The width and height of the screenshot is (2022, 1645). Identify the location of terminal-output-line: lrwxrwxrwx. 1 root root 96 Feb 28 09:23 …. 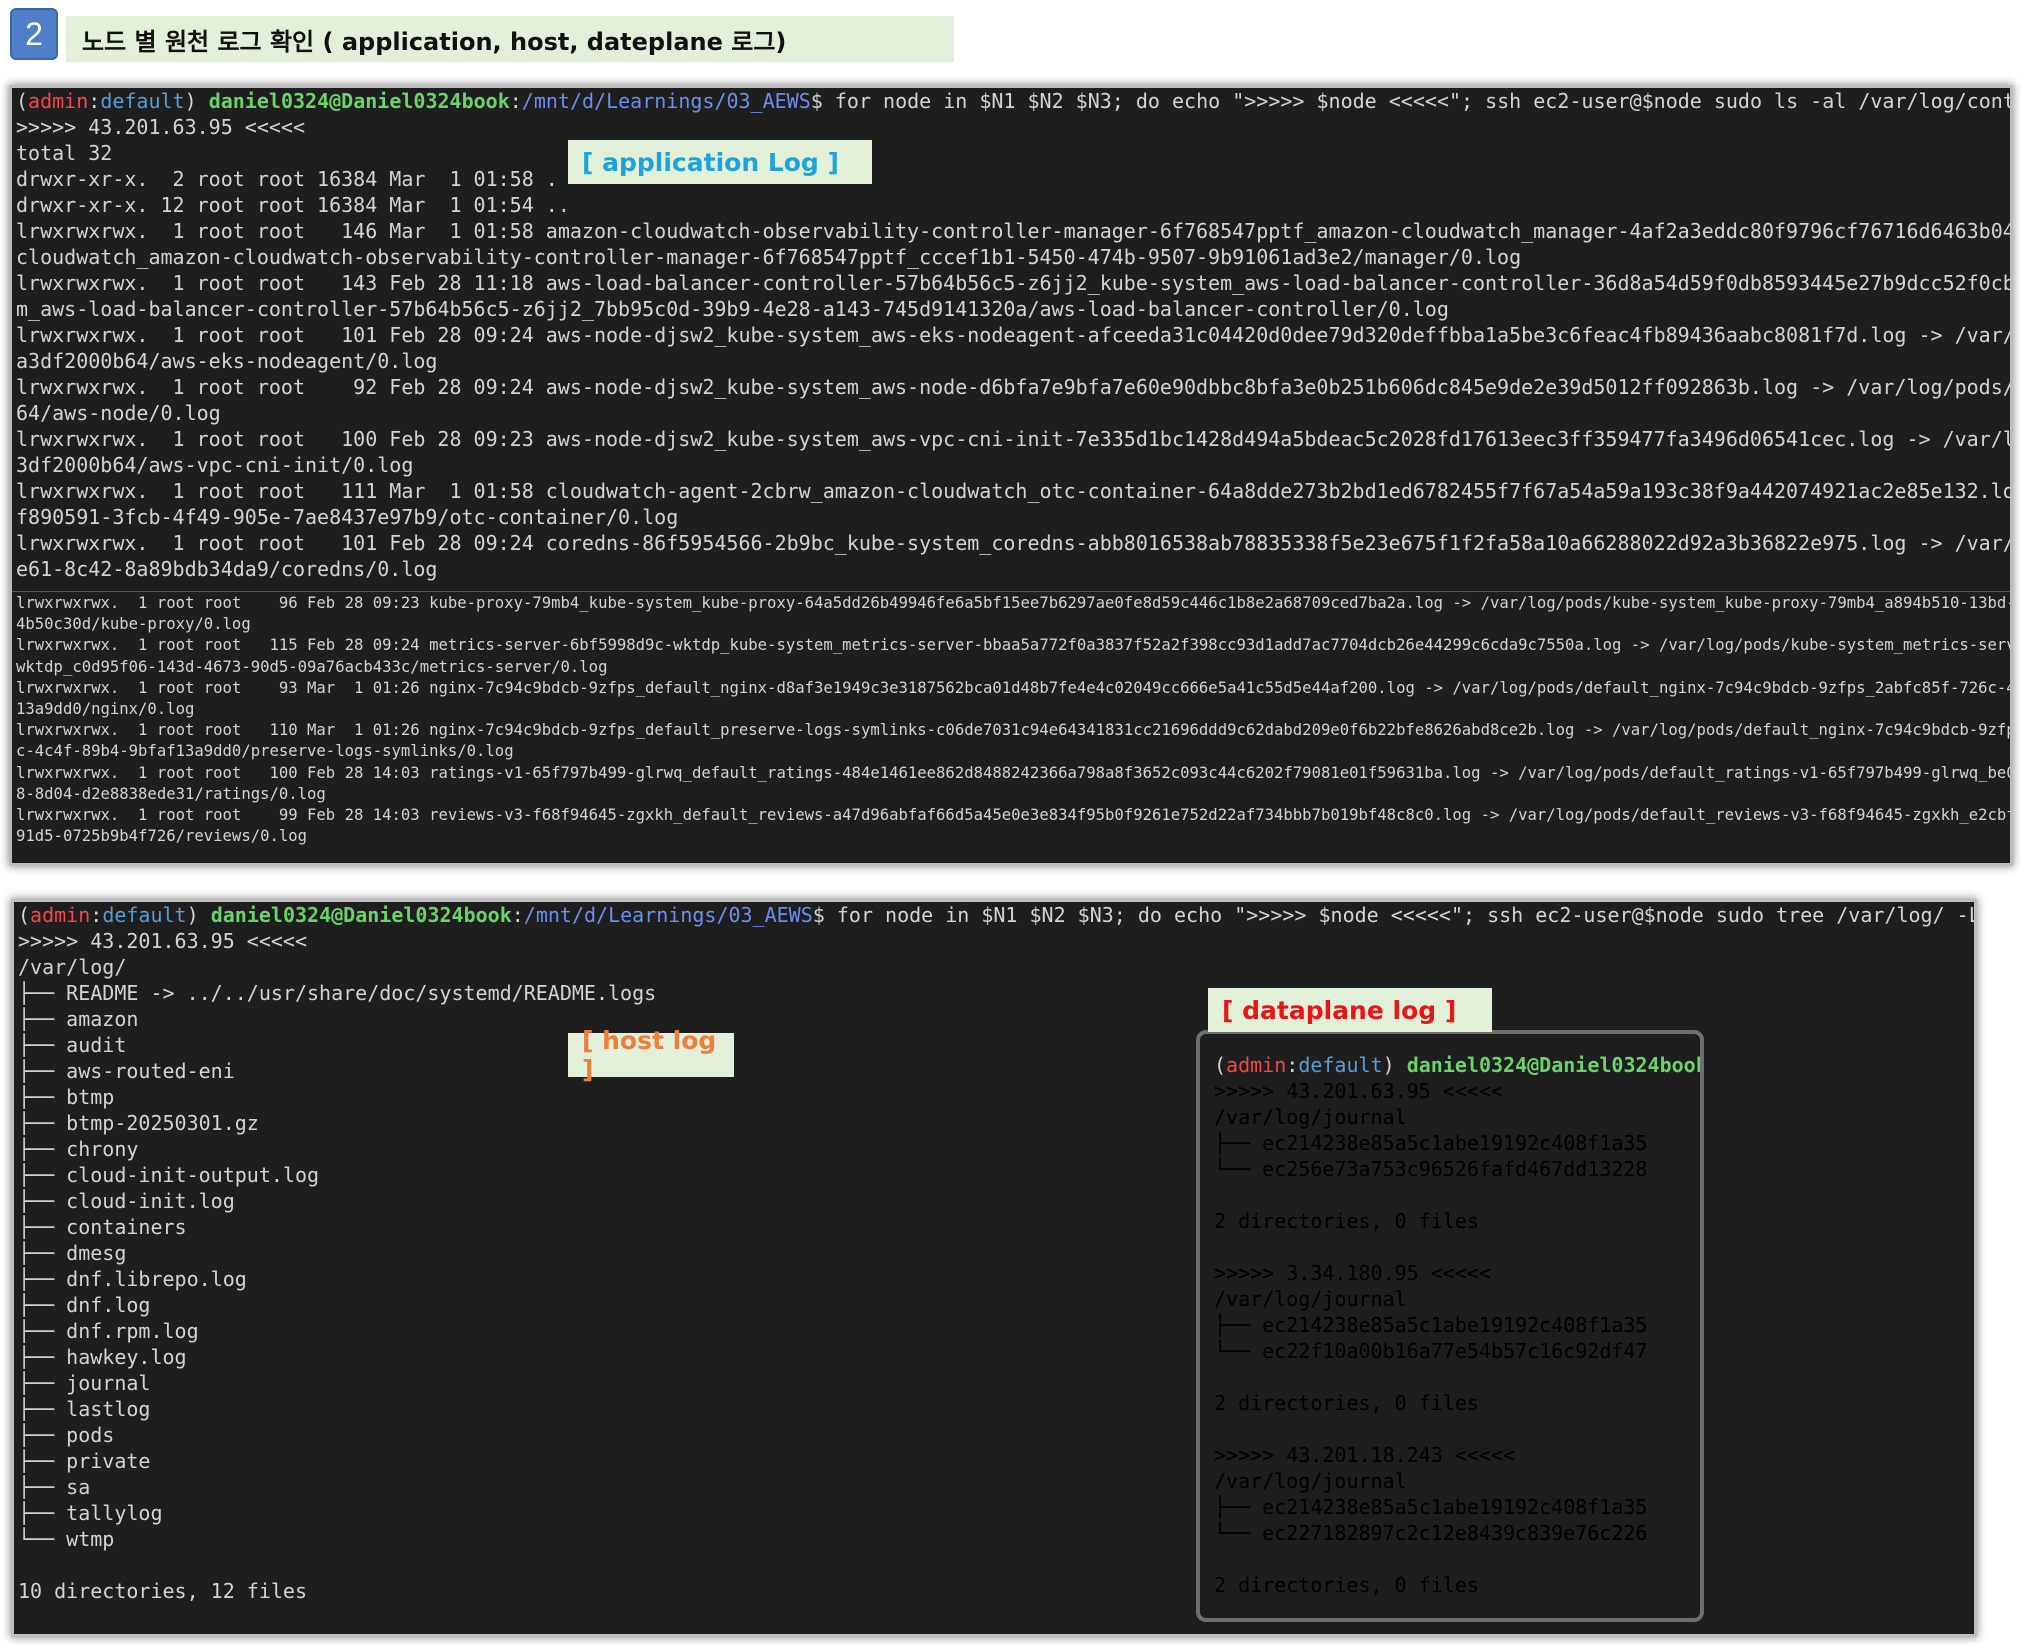
(1013, 603).